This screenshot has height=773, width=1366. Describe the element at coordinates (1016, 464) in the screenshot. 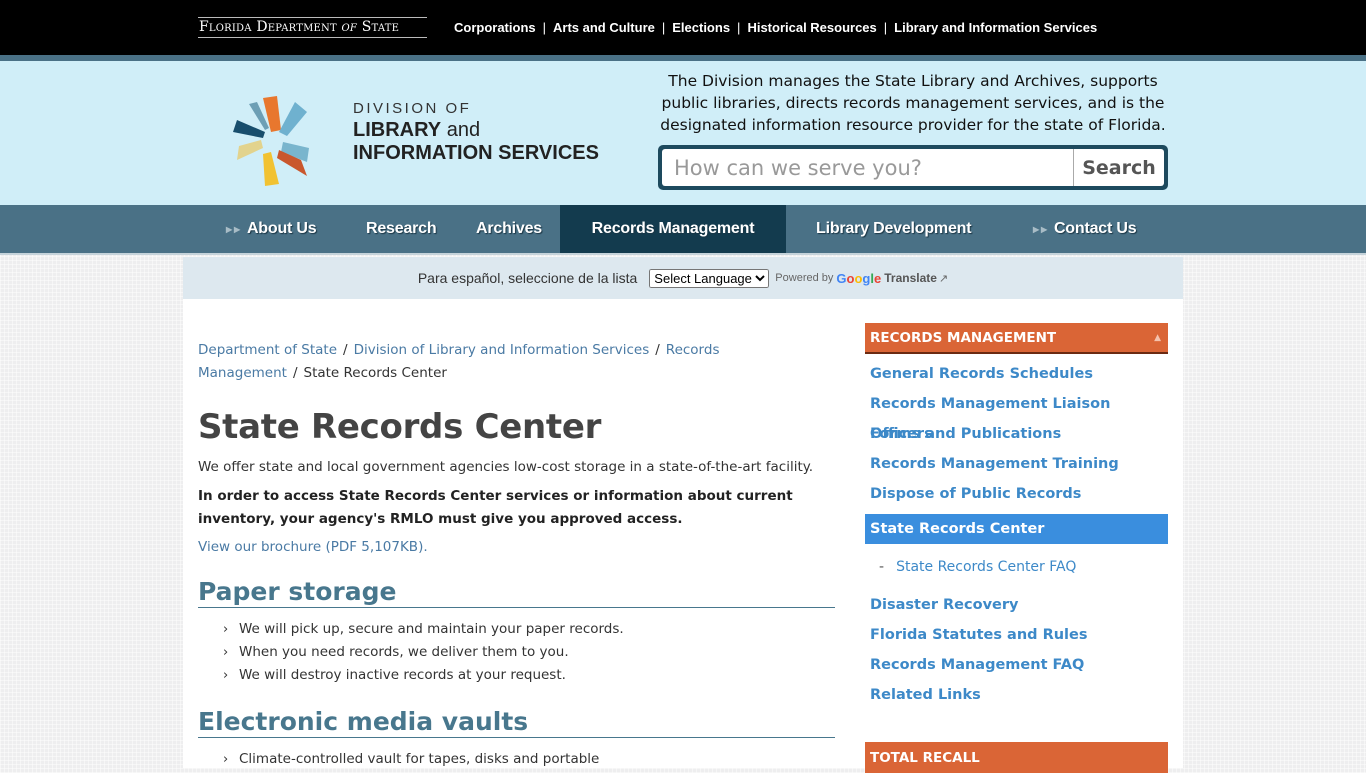

I see `sidebar-link-training: Records Management Training` at that location.